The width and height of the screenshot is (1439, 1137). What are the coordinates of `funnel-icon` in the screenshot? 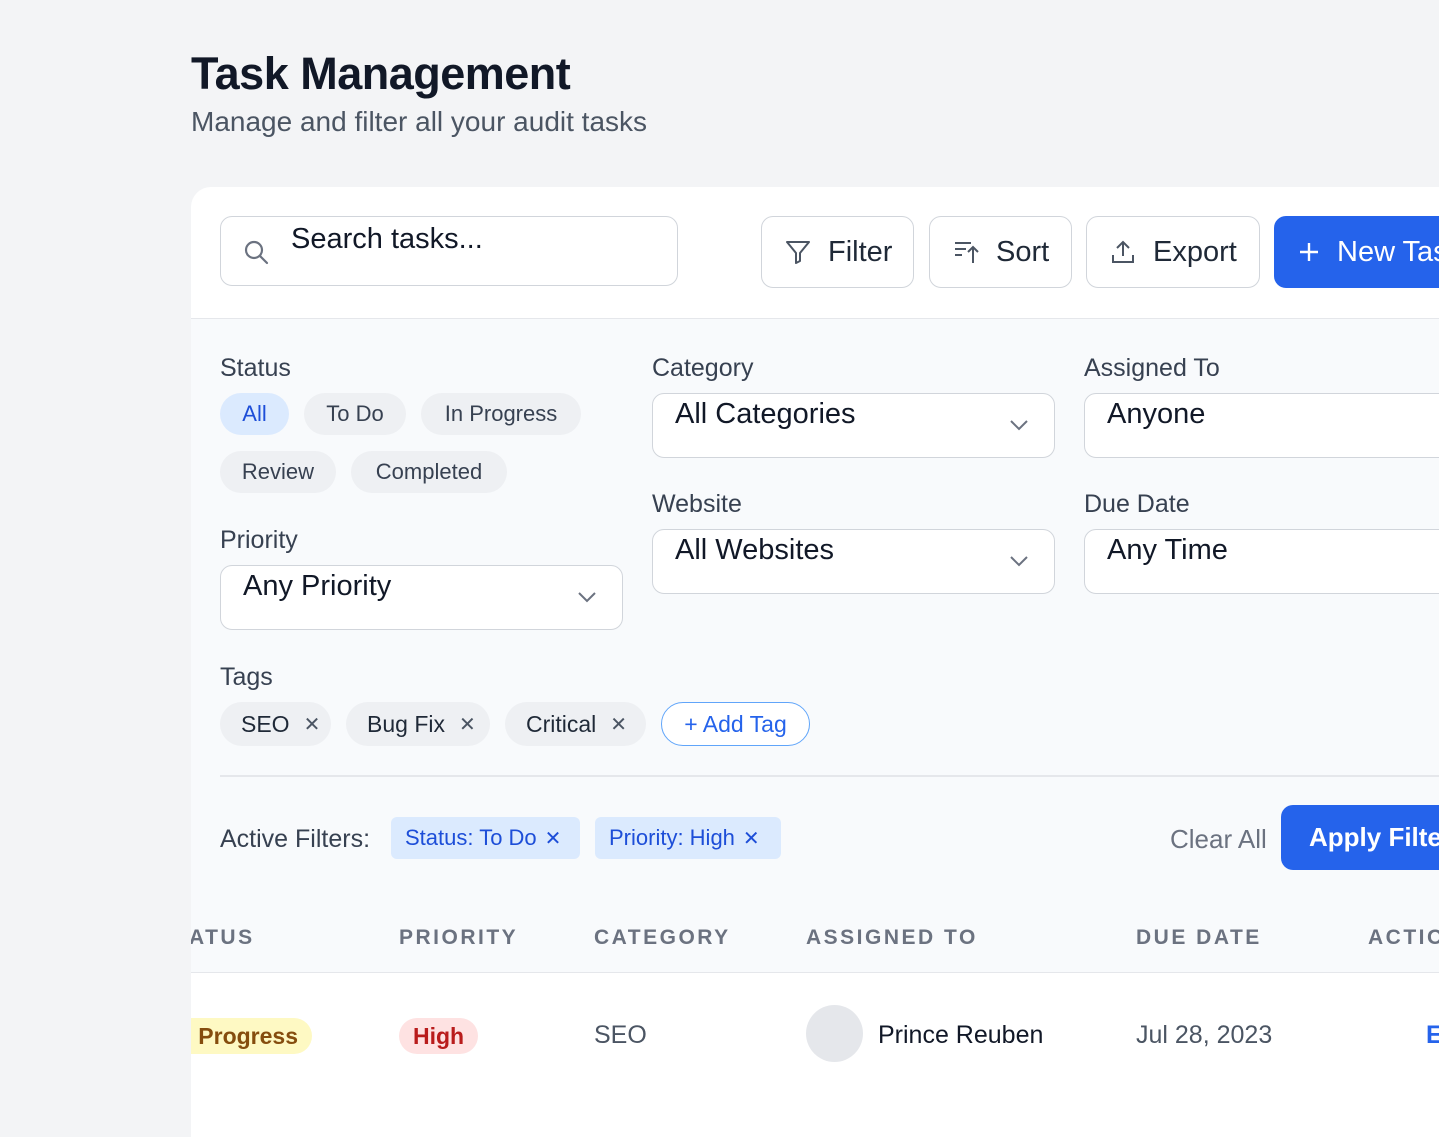 It's located at (798, 252).